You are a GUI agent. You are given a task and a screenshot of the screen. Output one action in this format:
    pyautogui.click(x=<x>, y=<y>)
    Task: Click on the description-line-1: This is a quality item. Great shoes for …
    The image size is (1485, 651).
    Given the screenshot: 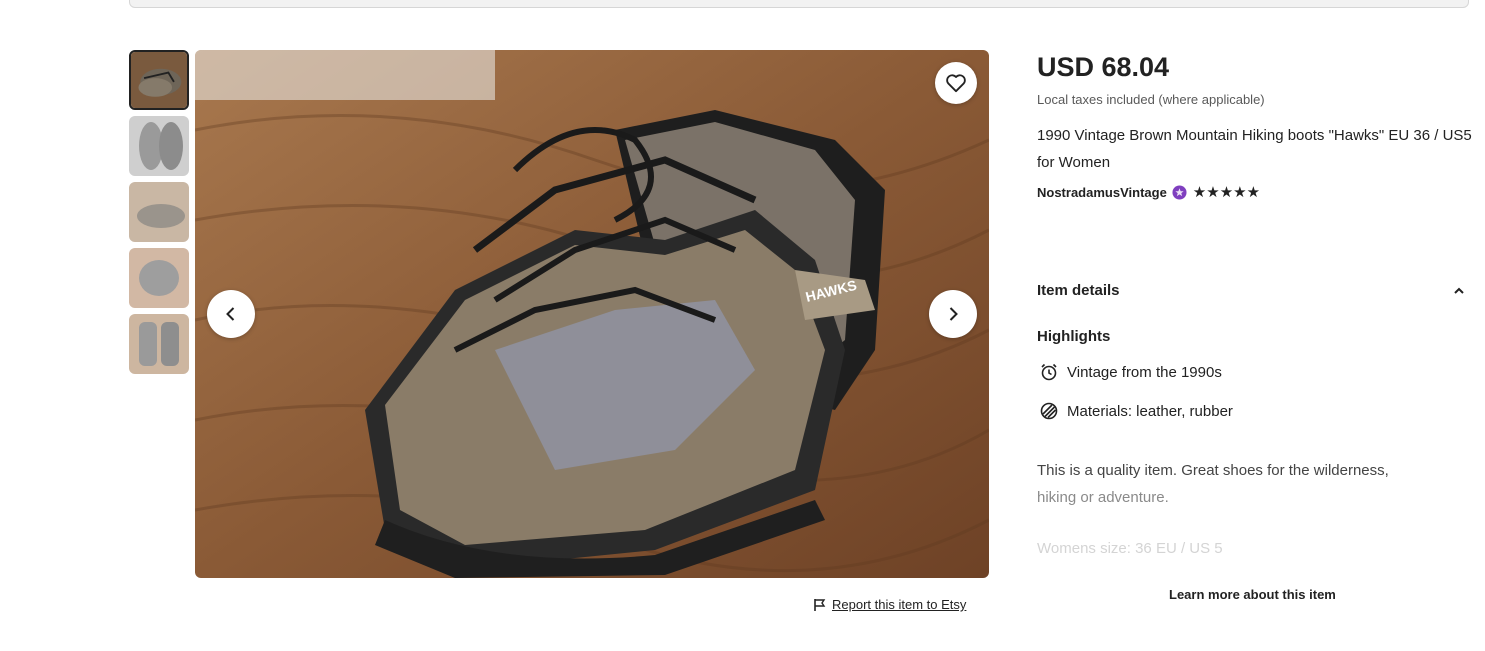 What is the action you would take?
    pyautogui.click(x=1213, y=470)
    